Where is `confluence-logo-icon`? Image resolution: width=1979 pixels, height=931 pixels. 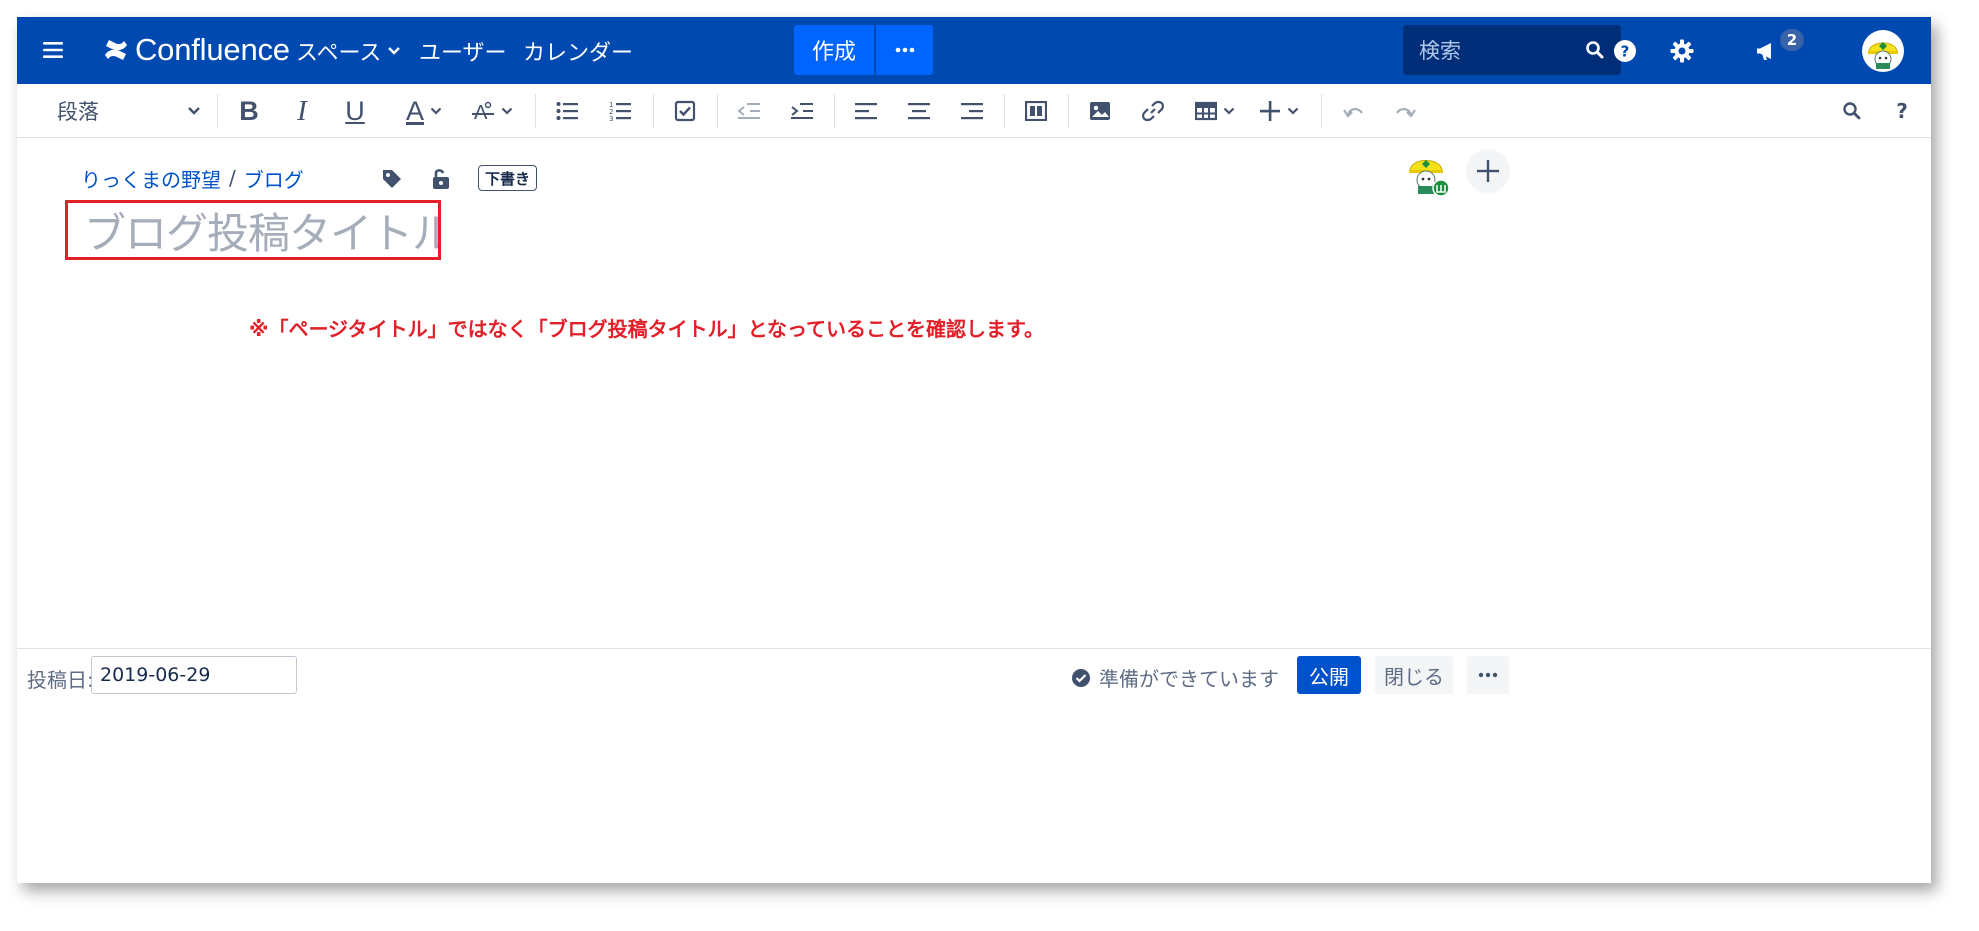
confluence-logo-icon is located at coordinates (116, 50).